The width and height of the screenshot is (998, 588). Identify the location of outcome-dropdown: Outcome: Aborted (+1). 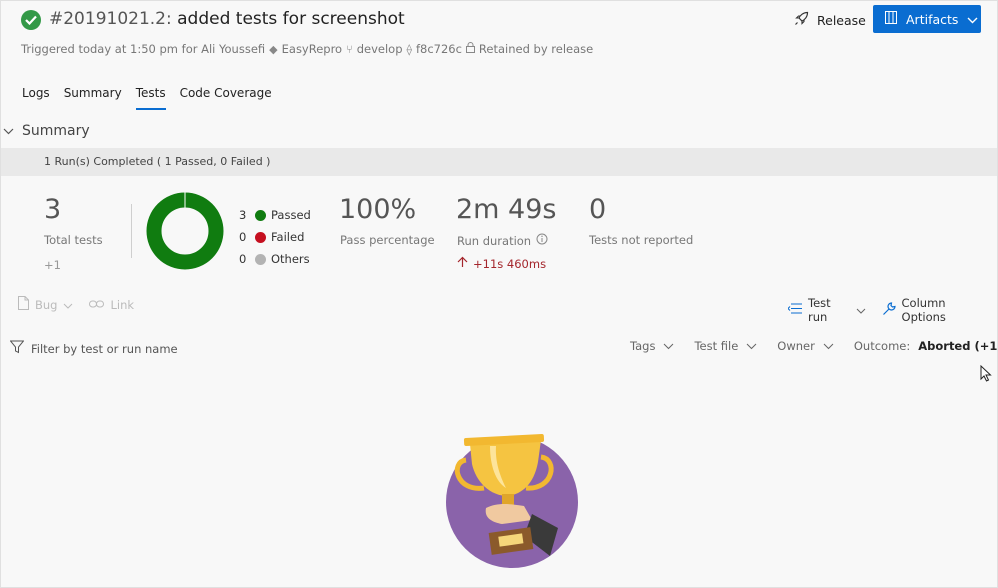
(926, 346).